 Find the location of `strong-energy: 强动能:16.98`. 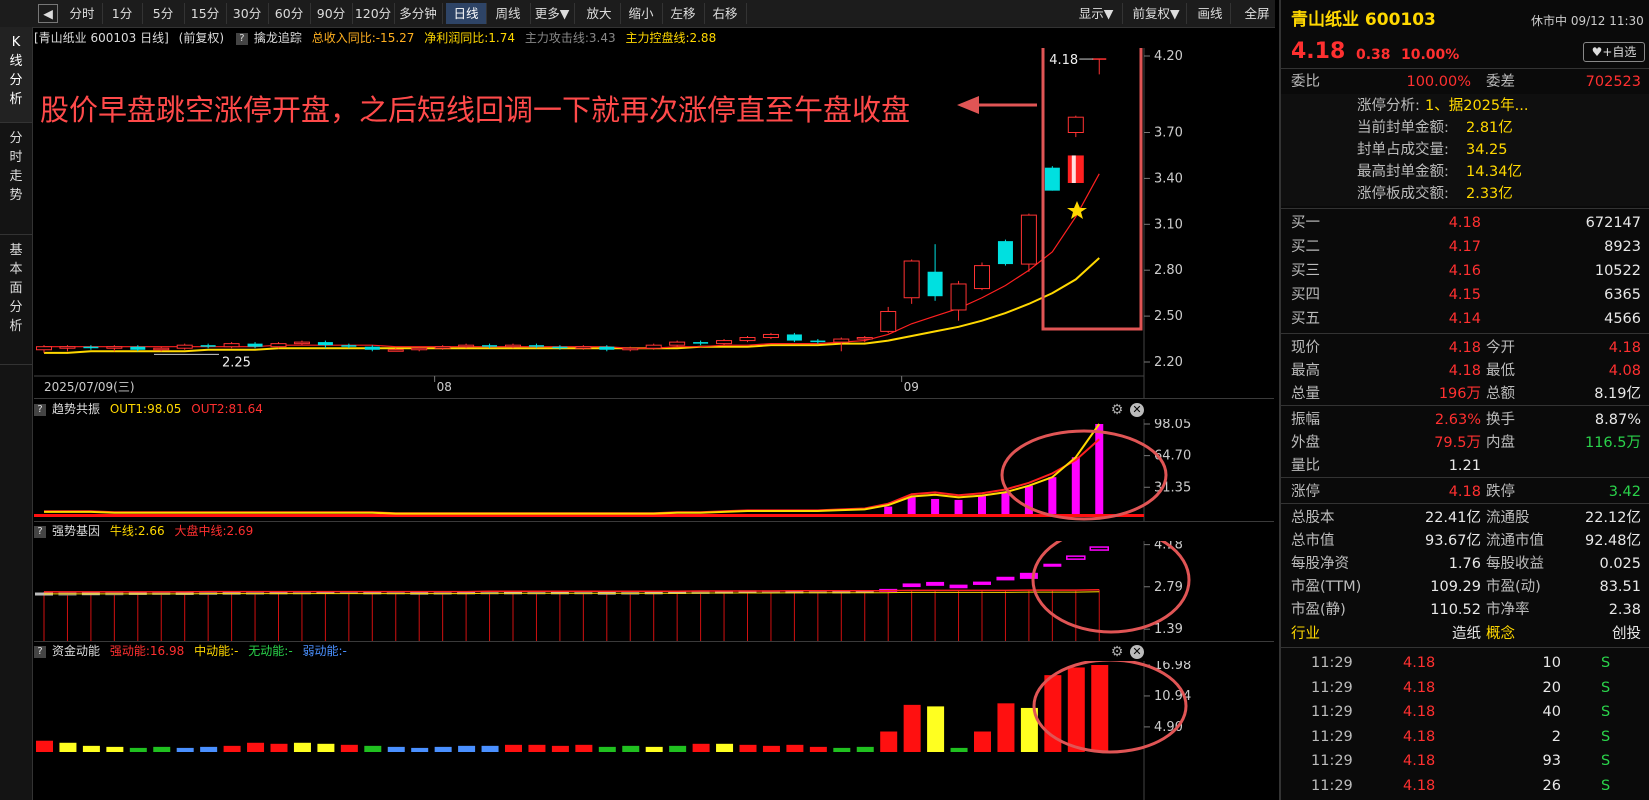

strong-energy: 强动能:16.98 is located at coordinates (147, 651).